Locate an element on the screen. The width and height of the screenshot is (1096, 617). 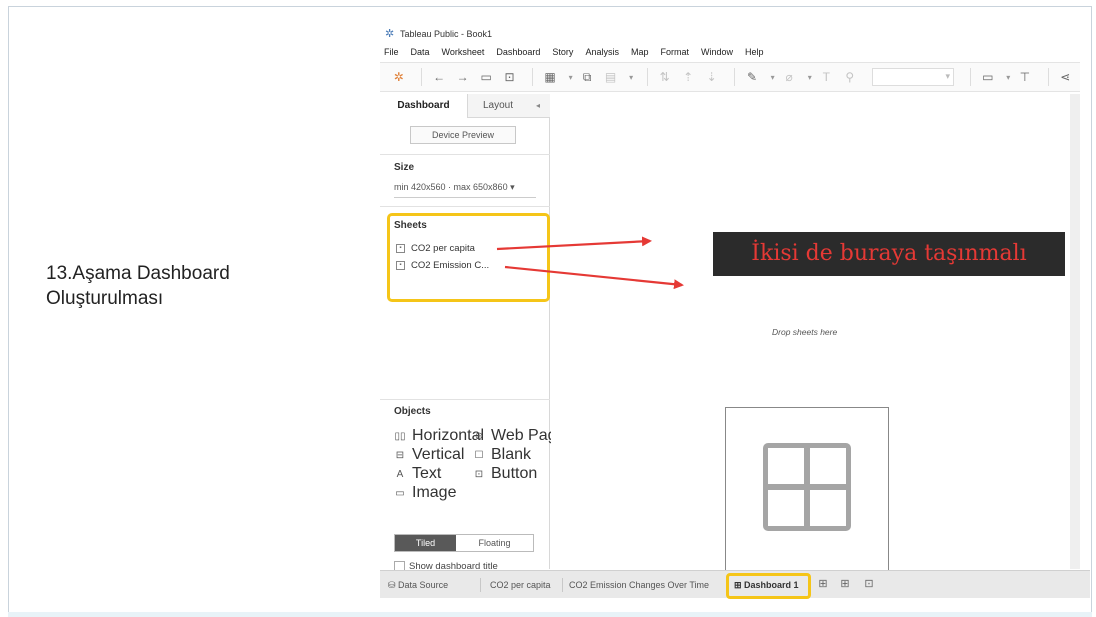
grid-divider is located at coordinates (807, 487).